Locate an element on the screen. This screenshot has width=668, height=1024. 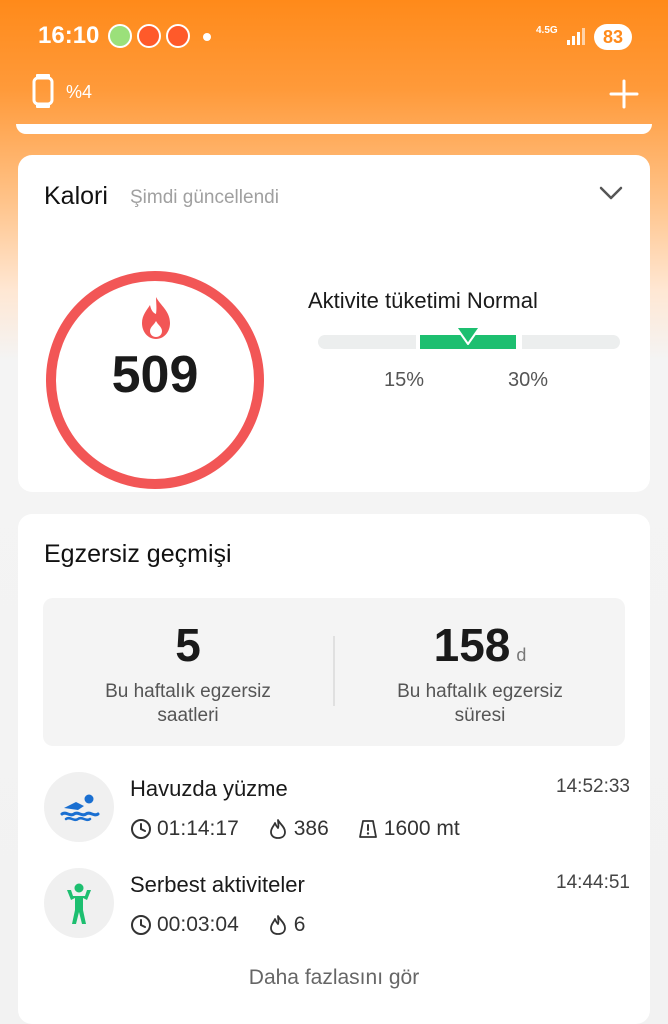
network-type: 4.5G is located at coordinates (547, 30).